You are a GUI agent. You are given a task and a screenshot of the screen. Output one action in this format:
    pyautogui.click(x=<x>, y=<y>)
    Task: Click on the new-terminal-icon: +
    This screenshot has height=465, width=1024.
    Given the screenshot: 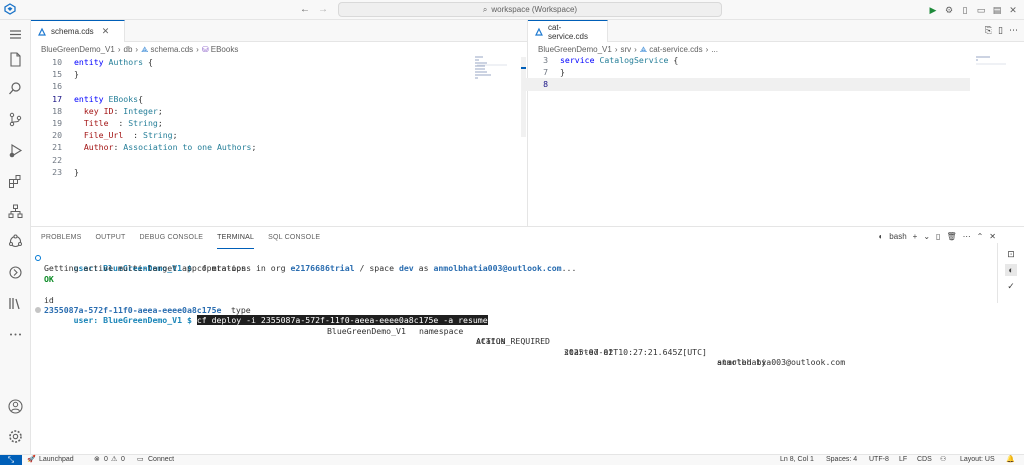 What is the action you would take?
    pyautogui.click(x=915, y=236)
    